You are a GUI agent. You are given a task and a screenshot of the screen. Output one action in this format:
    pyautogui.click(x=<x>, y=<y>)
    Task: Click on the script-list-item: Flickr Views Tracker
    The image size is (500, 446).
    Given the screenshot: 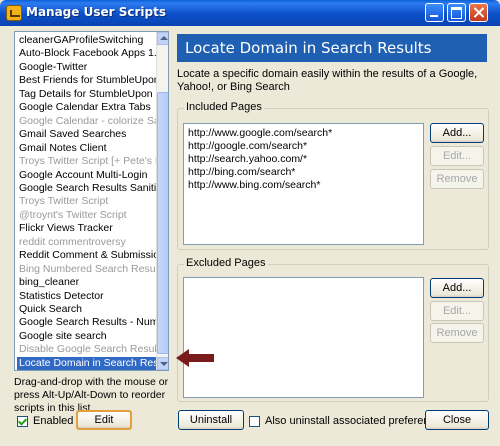 What is the action you would take?
    pyautogui.click(x=87, y=228)
    